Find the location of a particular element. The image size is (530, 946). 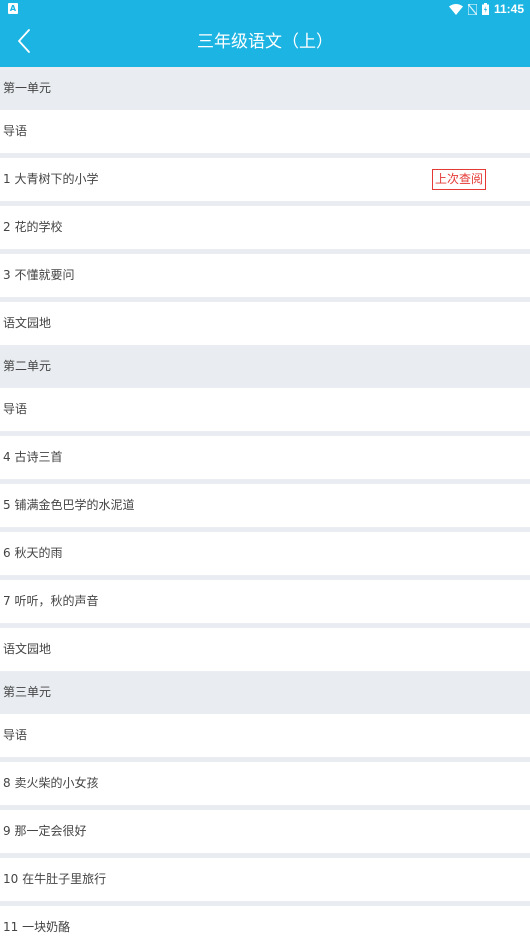

wifi-icon is located at coordinates (455, 9).